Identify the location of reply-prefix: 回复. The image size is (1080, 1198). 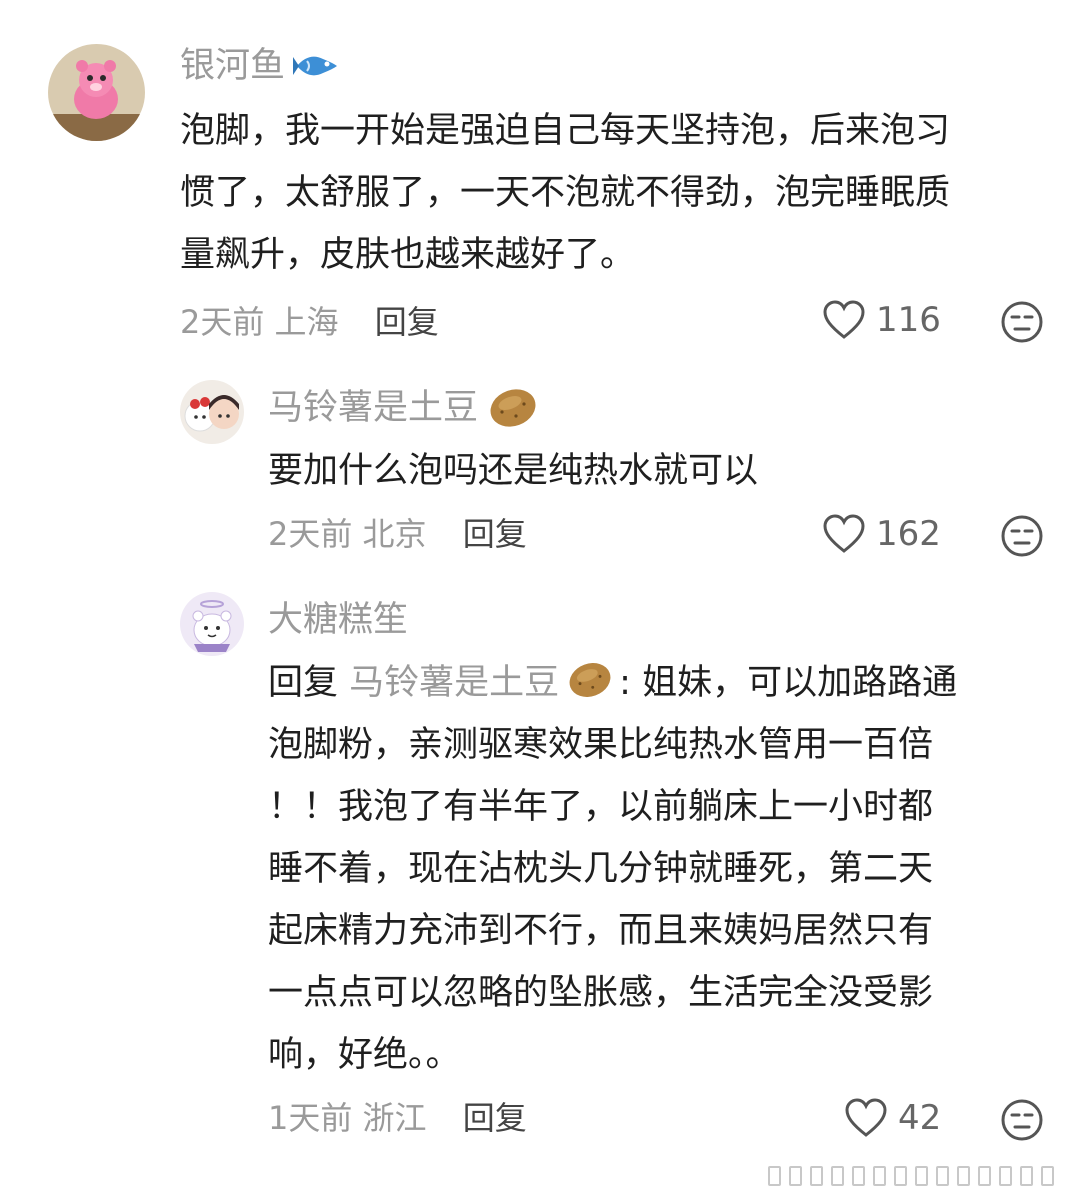
(303, 683).